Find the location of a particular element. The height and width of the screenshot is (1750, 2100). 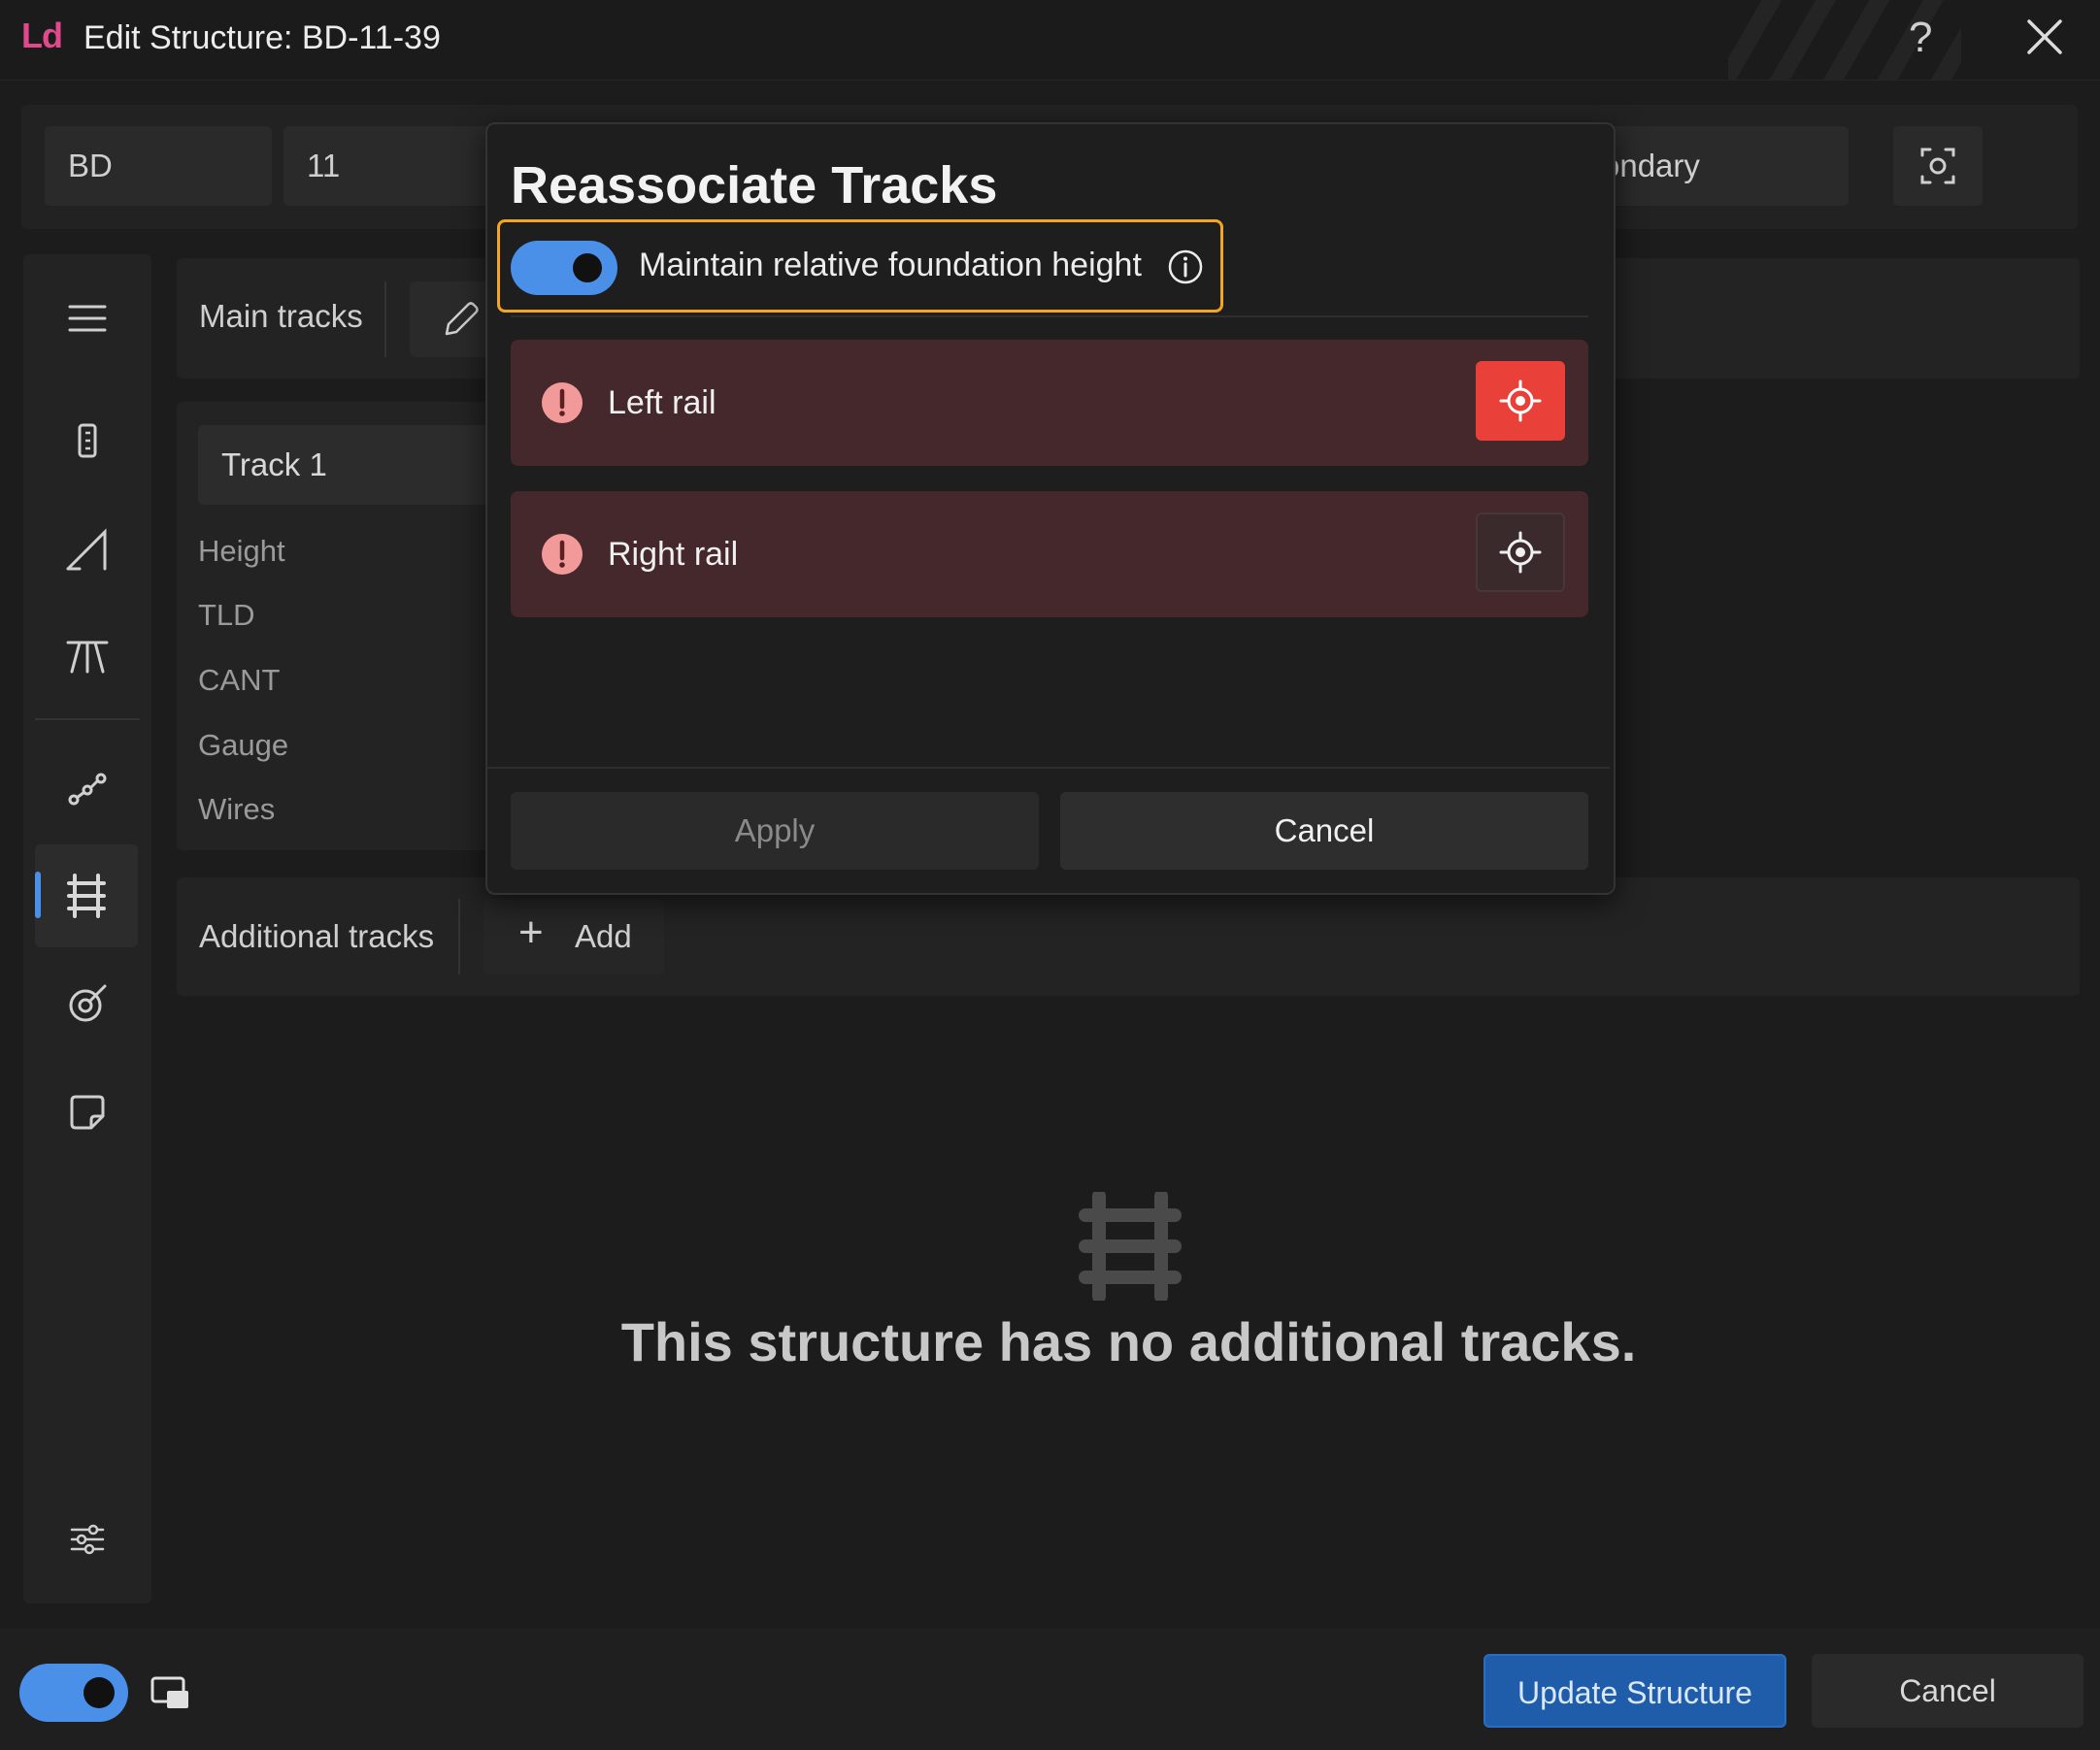

active-indicator is located at coordinates (38, 895).